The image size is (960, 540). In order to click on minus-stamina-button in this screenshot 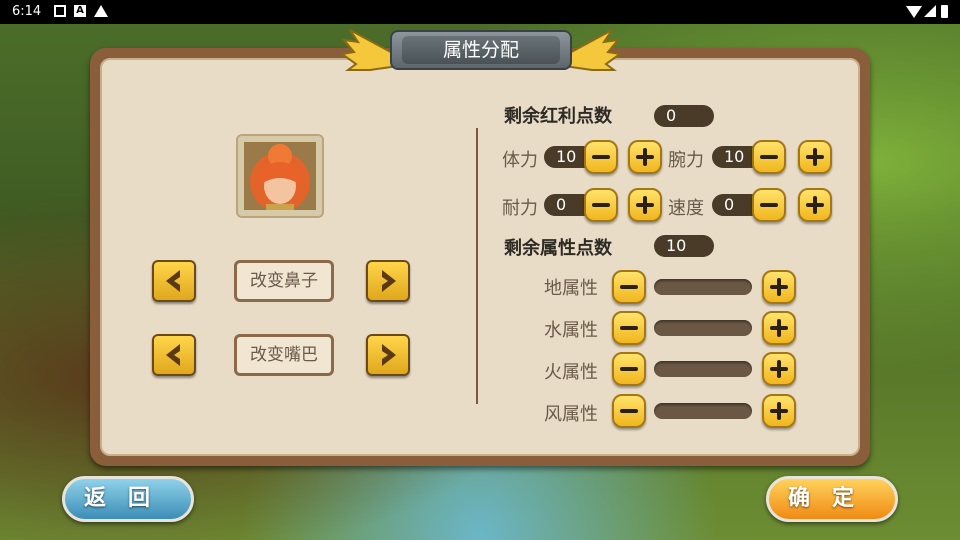, I will do `click(601, 157)`.